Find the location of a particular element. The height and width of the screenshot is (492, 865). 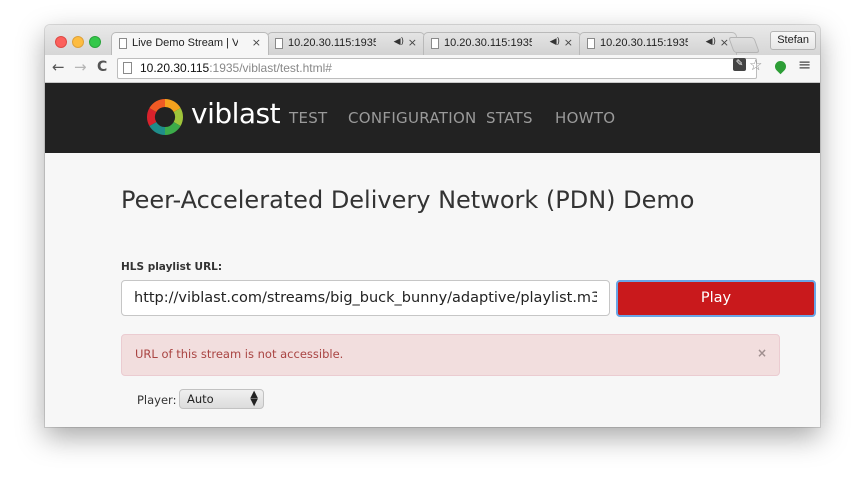

reload-icon: C is located at coordinates (102, 67).